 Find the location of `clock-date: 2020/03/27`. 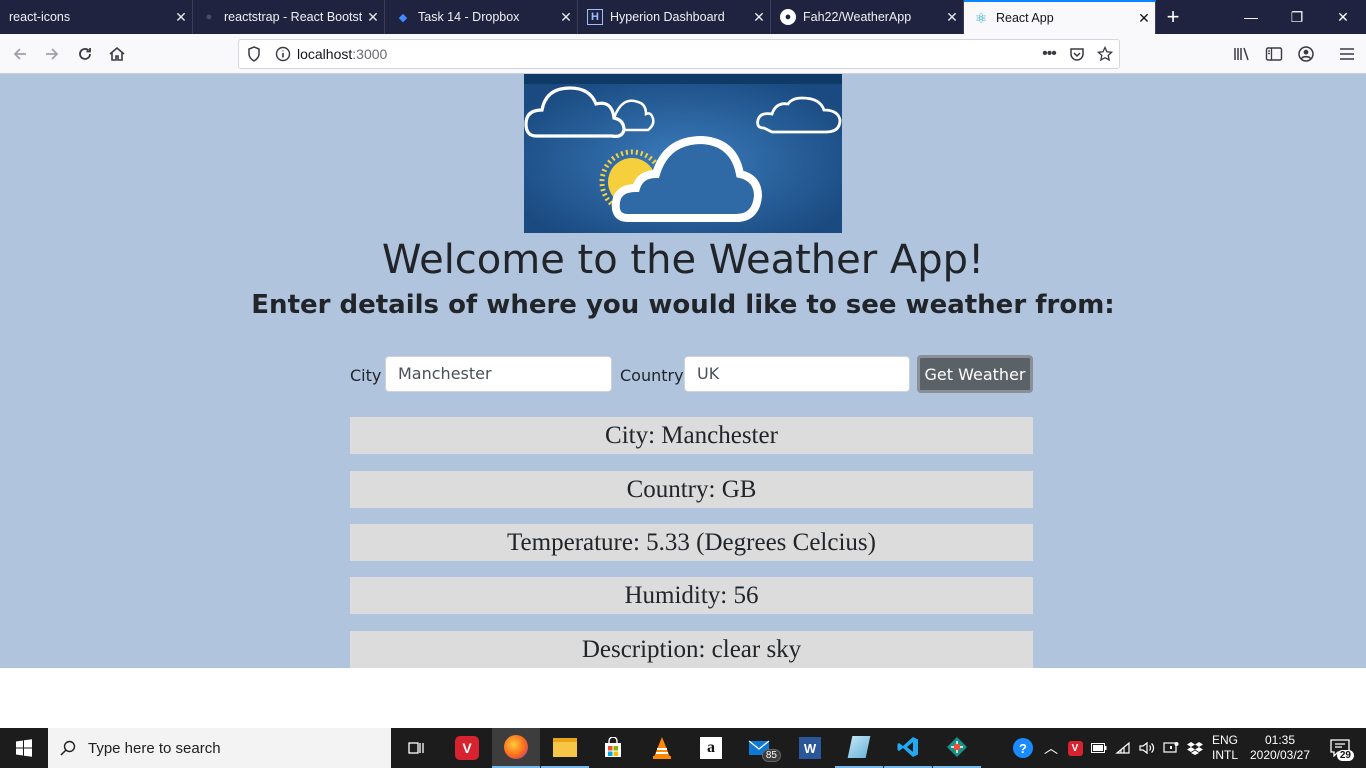

clock-date: 2020/03/27 is located at coordinates (1280, 755).